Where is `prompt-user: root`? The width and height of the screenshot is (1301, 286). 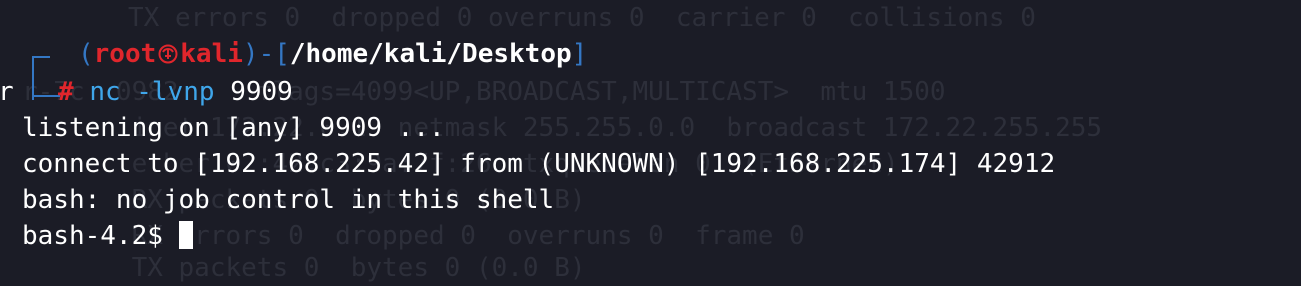
prompt-user: root is located at coordinates (125, 54).